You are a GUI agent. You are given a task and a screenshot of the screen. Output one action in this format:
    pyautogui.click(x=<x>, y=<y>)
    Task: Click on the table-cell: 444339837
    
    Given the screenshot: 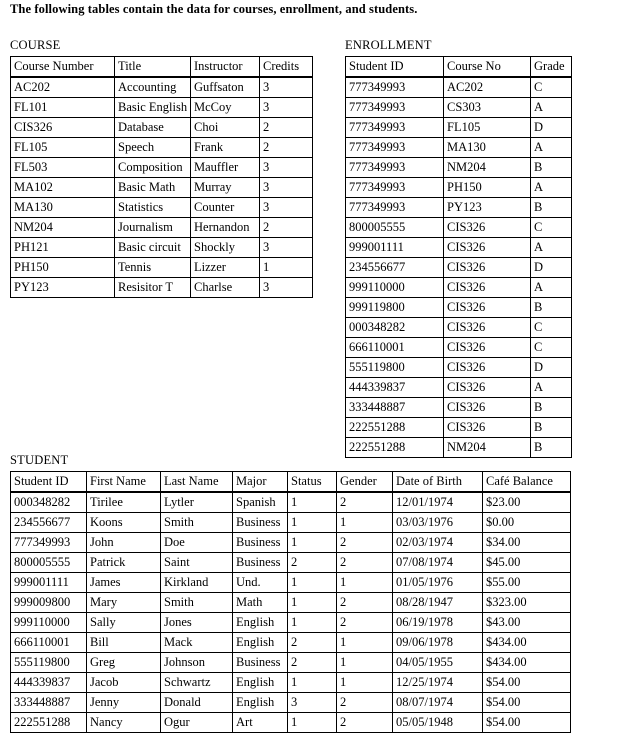 What is the action you would take?
    pyautogui.click(x=48, y=682)
    